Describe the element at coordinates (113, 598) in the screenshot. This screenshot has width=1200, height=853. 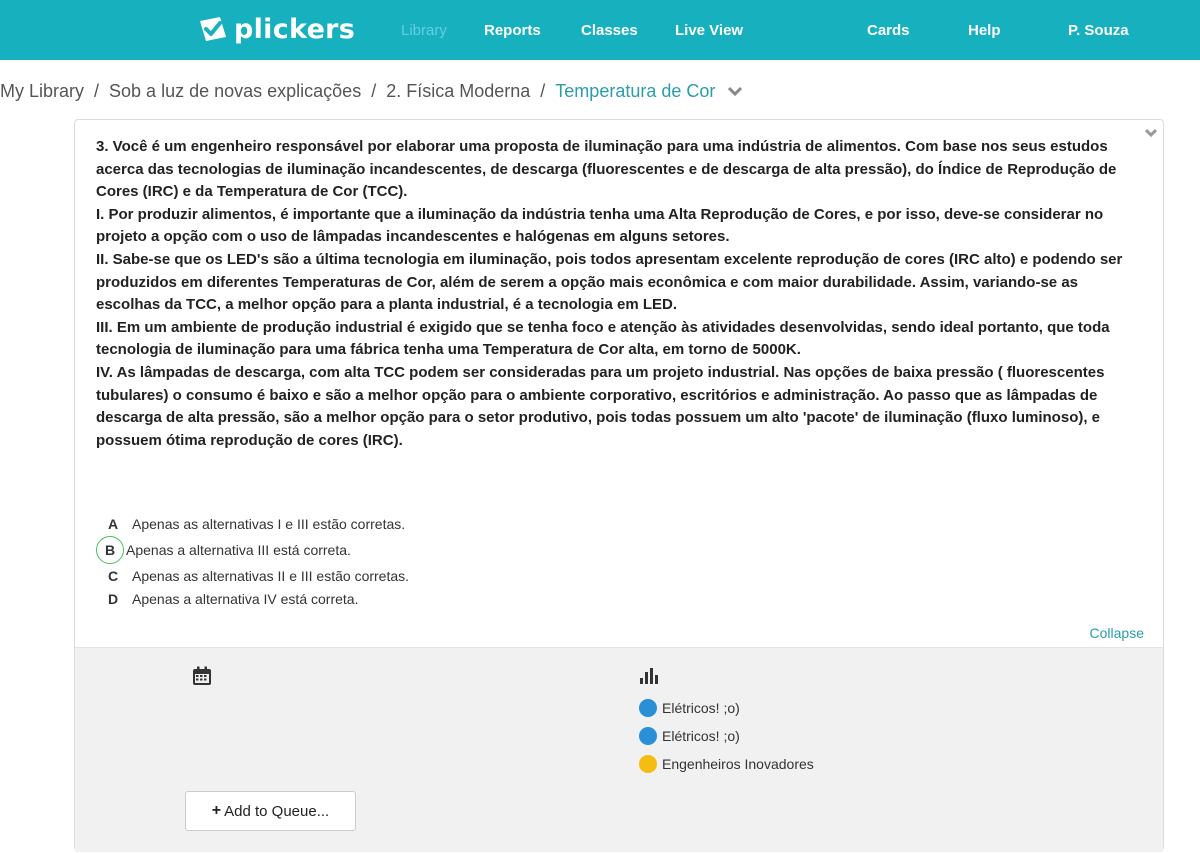
I see `answer-letter: D` at that location.